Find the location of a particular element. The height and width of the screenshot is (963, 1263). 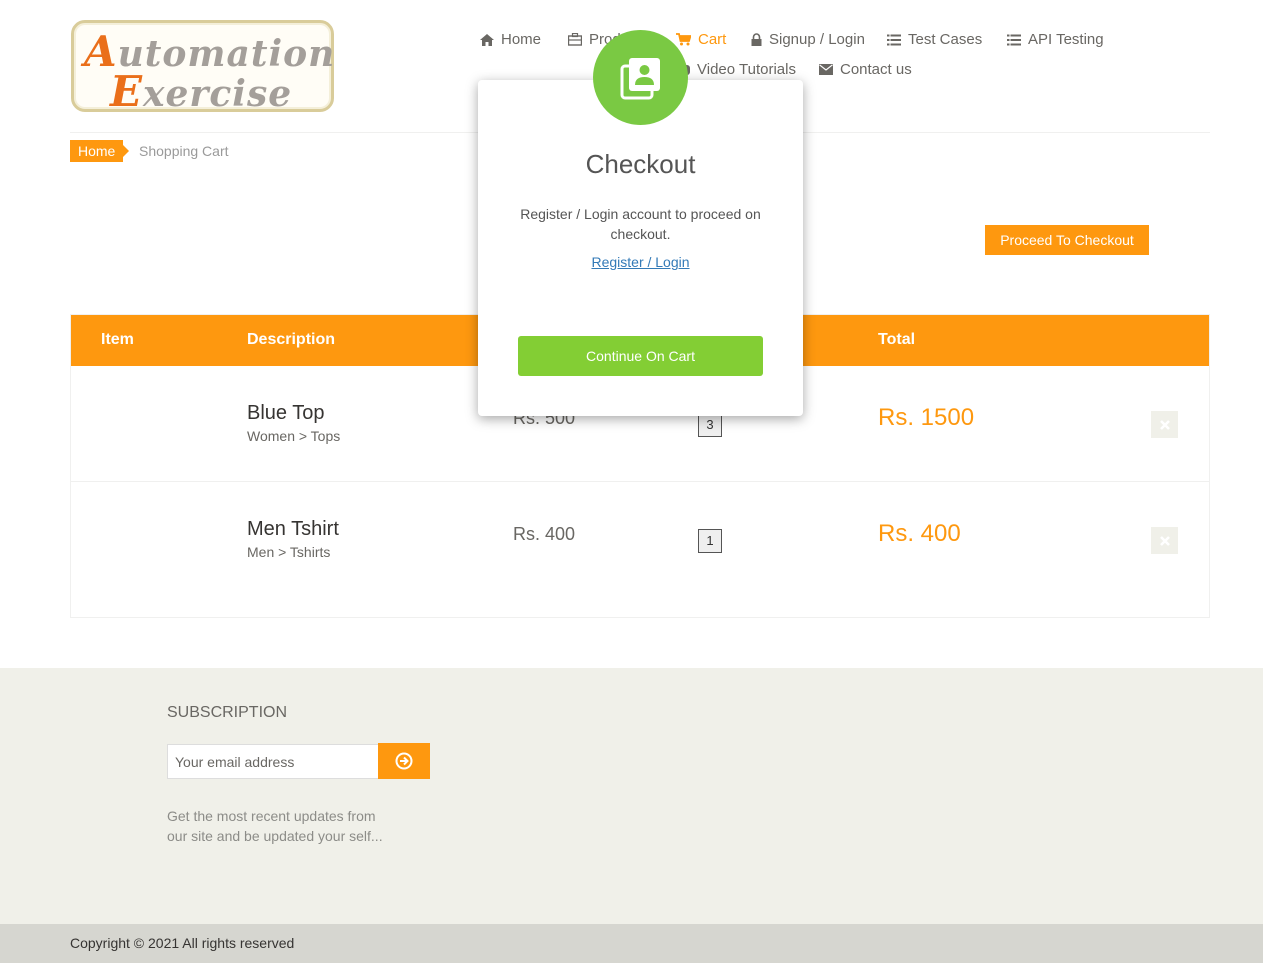

site-logo: Automation Exercise is located at coordinates (202, 68).